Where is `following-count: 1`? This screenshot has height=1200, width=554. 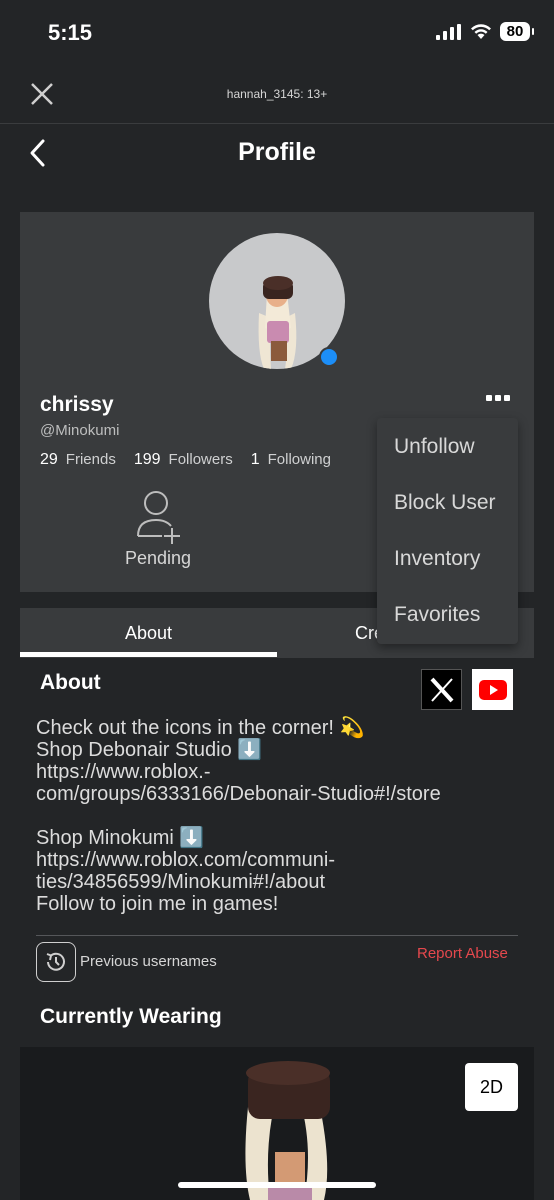 following-count: 1 is located at coordinates (255, 460).